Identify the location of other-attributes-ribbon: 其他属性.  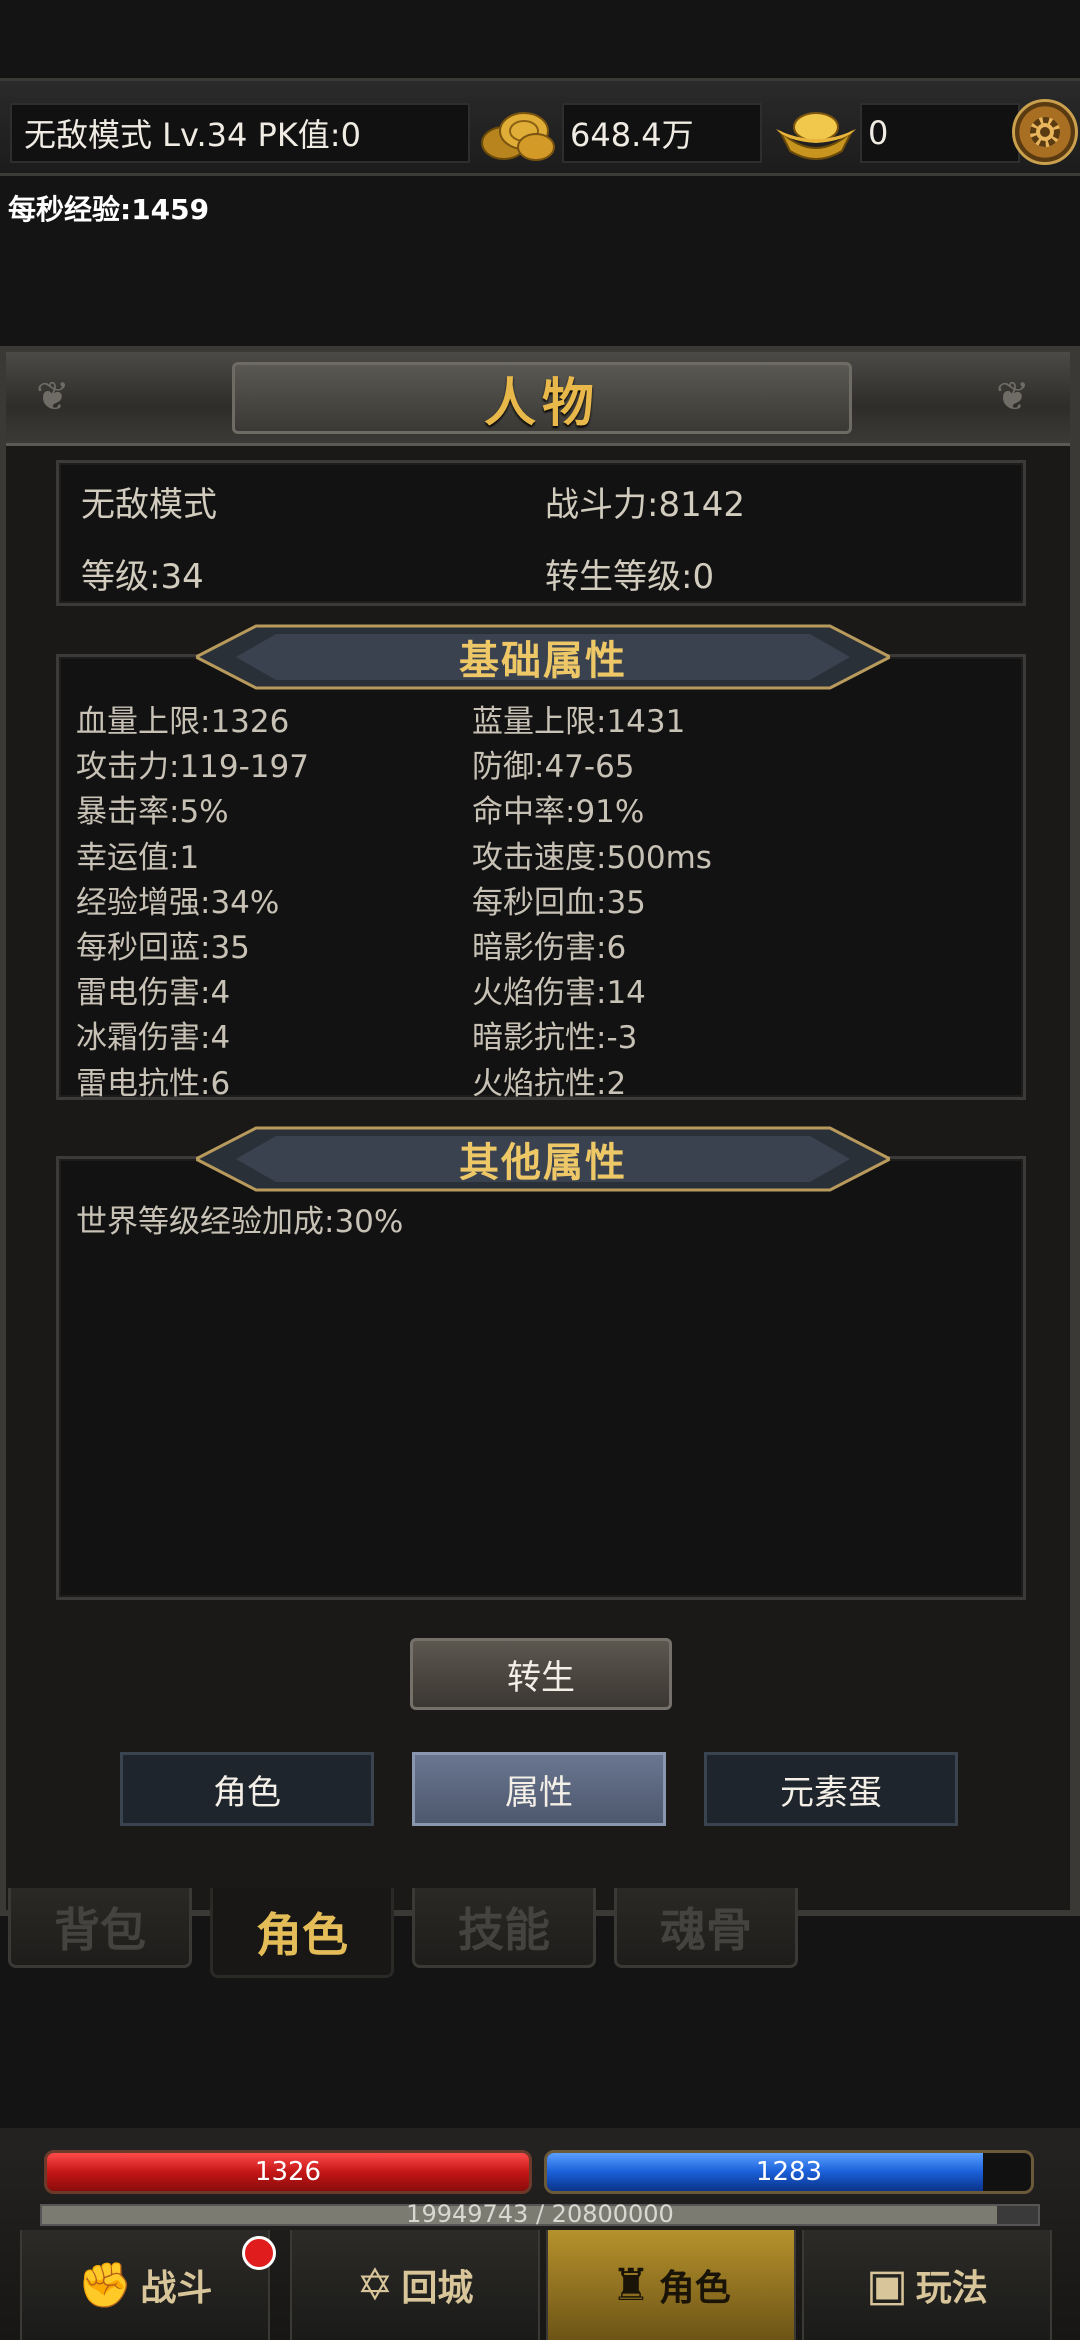
(543, 1159).